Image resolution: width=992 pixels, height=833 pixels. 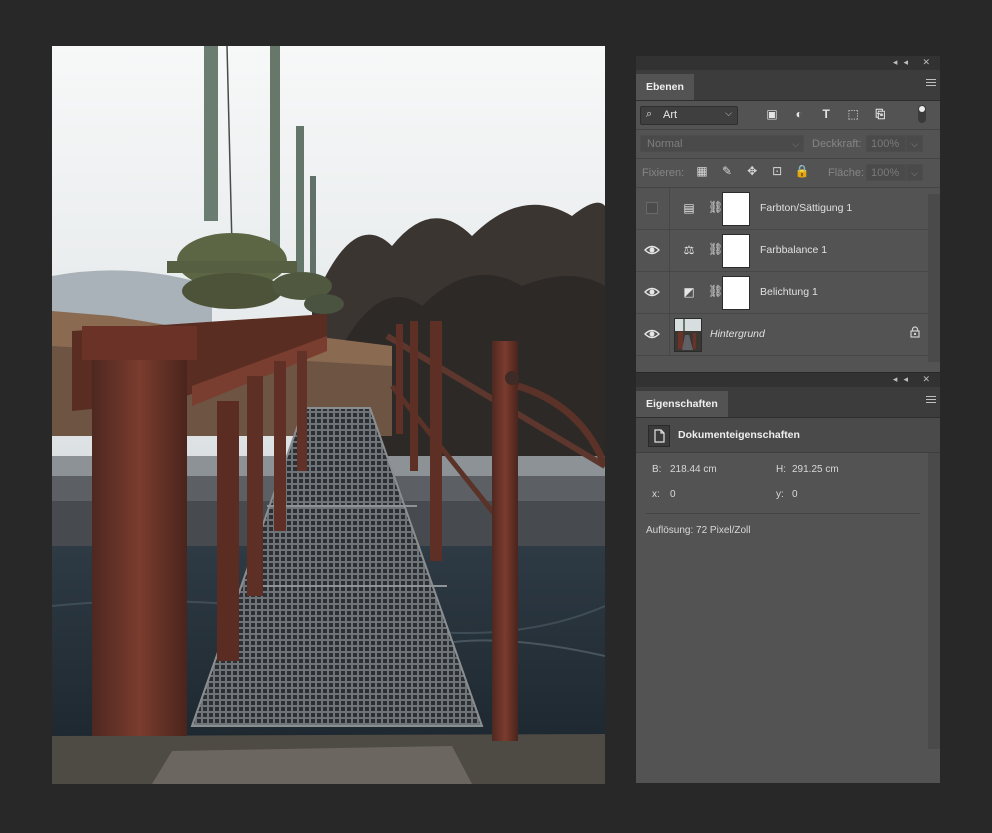 I want to click on properties-tabbar: Eigenschaften, so click(x=788, y=402).